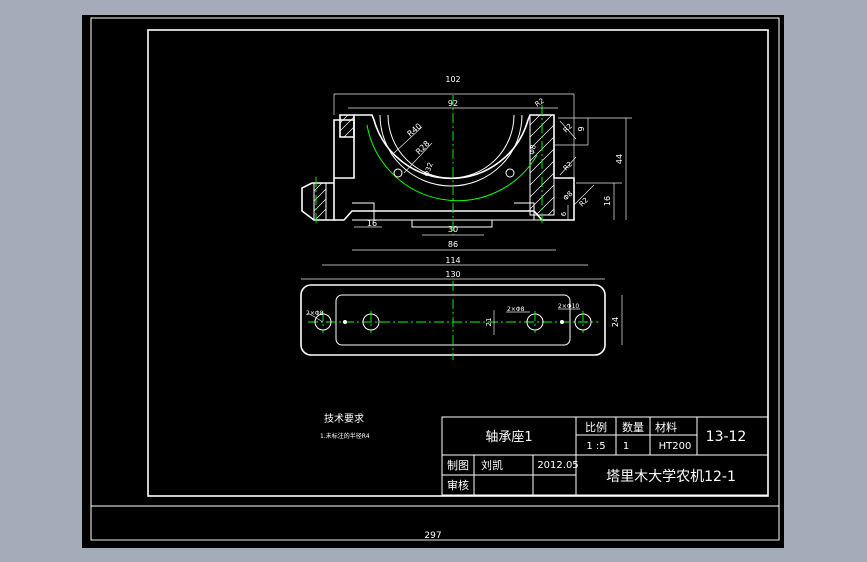  Describe the element at coordinates (345, 436) in the screenshot. I see `tech-note: 1.未标注的半径R4` at that location.